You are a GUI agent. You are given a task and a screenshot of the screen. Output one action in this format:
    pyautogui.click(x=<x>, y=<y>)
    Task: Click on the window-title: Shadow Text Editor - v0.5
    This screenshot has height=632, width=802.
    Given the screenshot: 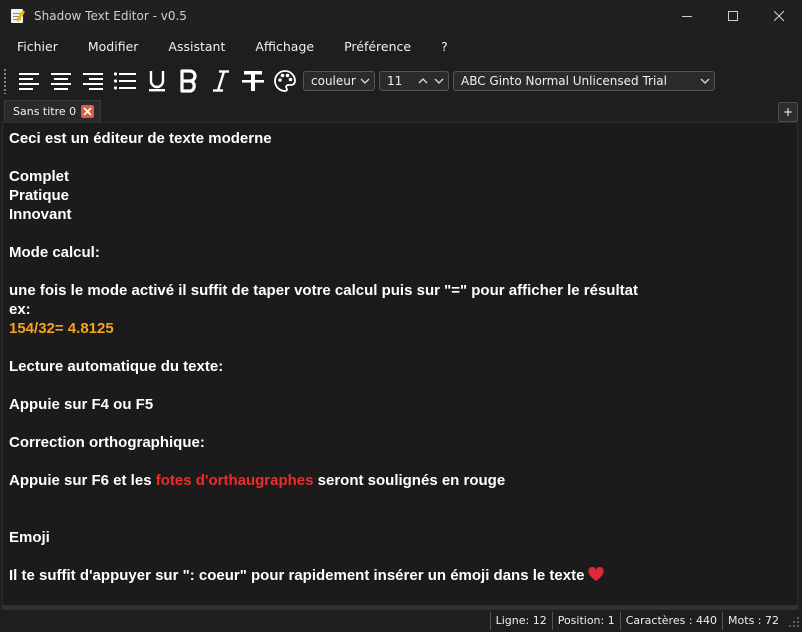 What is the action you would take?
    pyautogui.click(x=110, y=16)
    